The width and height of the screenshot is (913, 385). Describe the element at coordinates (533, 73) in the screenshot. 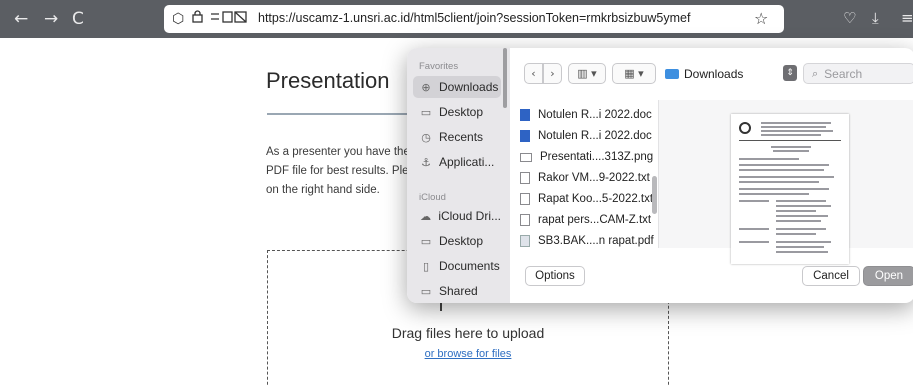

I see `back-chevron-icon: ‹` at that location.